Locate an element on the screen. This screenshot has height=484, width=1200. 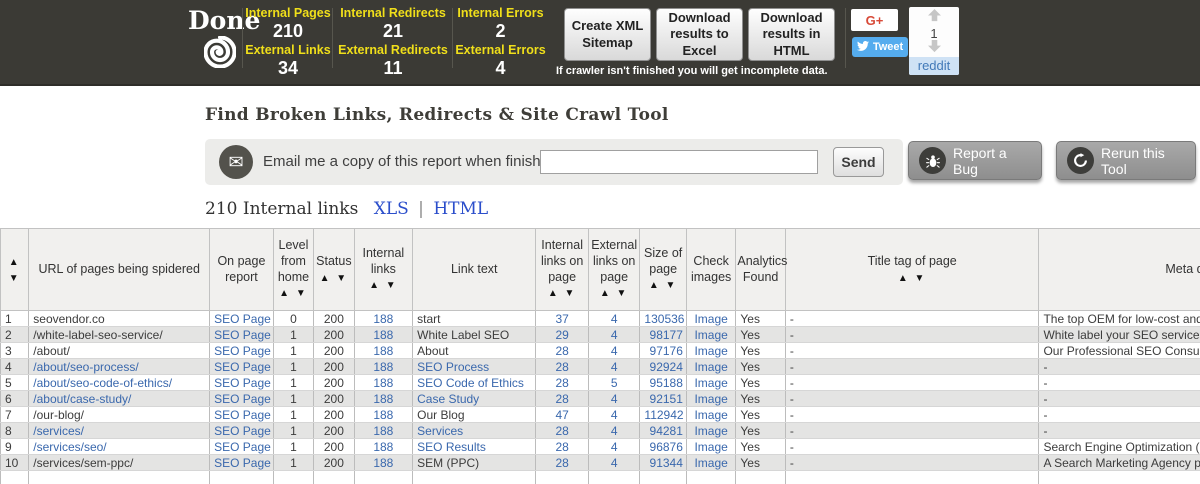
cell-size: 92924 is located at coordinates (663, 366).